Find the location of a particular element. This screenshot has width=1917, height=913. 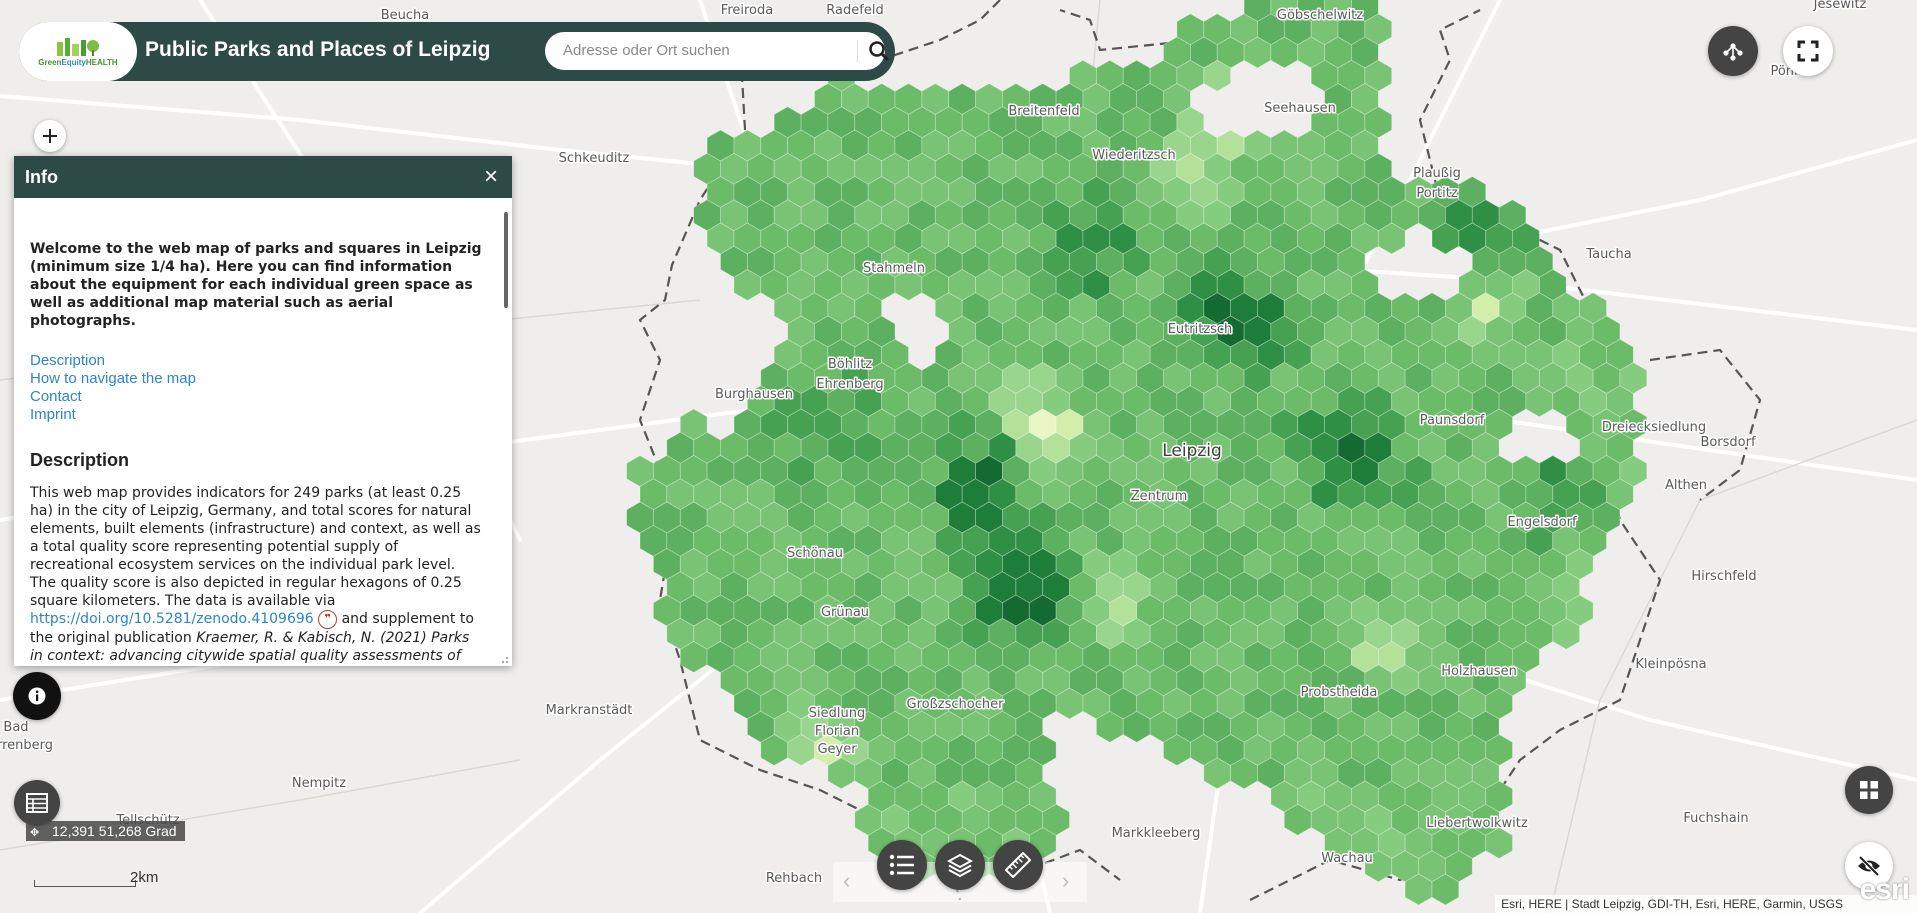

measure-button is located at coordinates (1018, 865).